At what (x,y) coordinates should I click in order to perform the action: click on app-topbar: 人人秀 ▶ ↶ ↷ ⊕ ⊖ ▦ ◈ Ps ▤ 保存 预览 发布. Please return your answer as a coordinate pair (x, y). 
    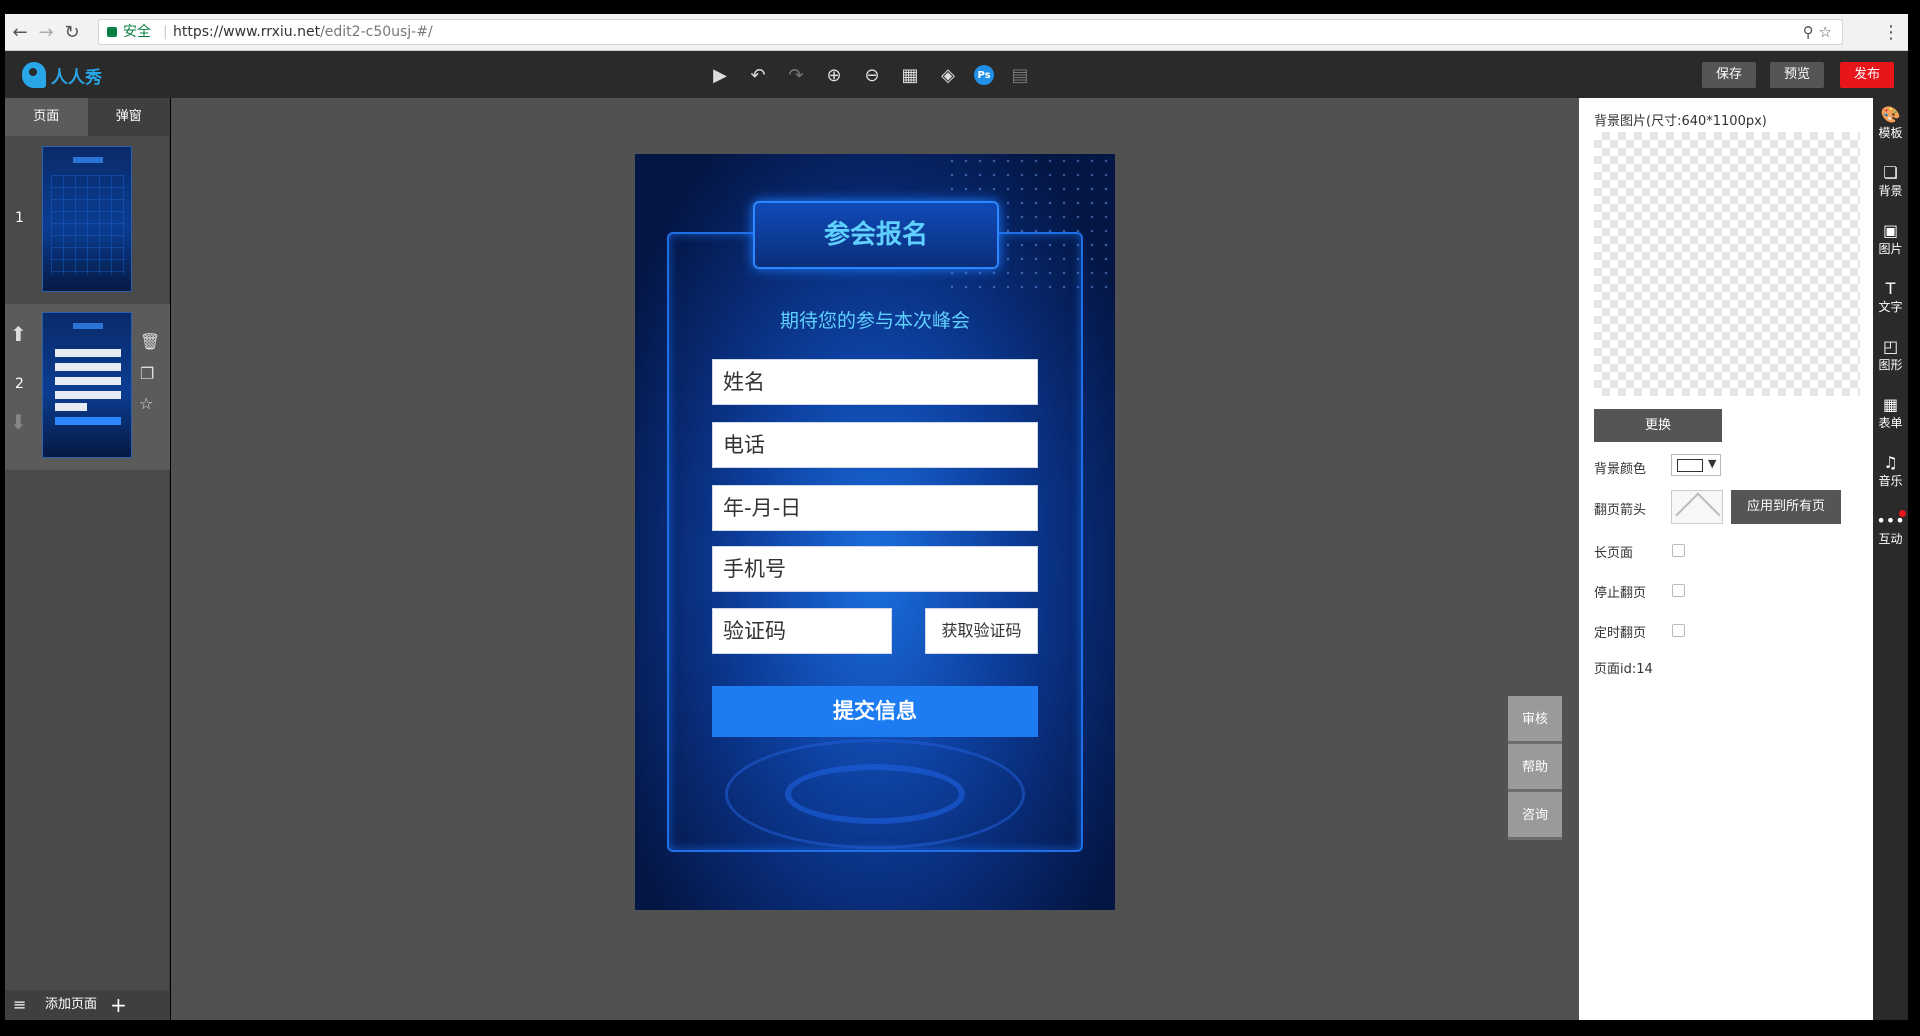
    Looking at the image, I should click on (956, 74).